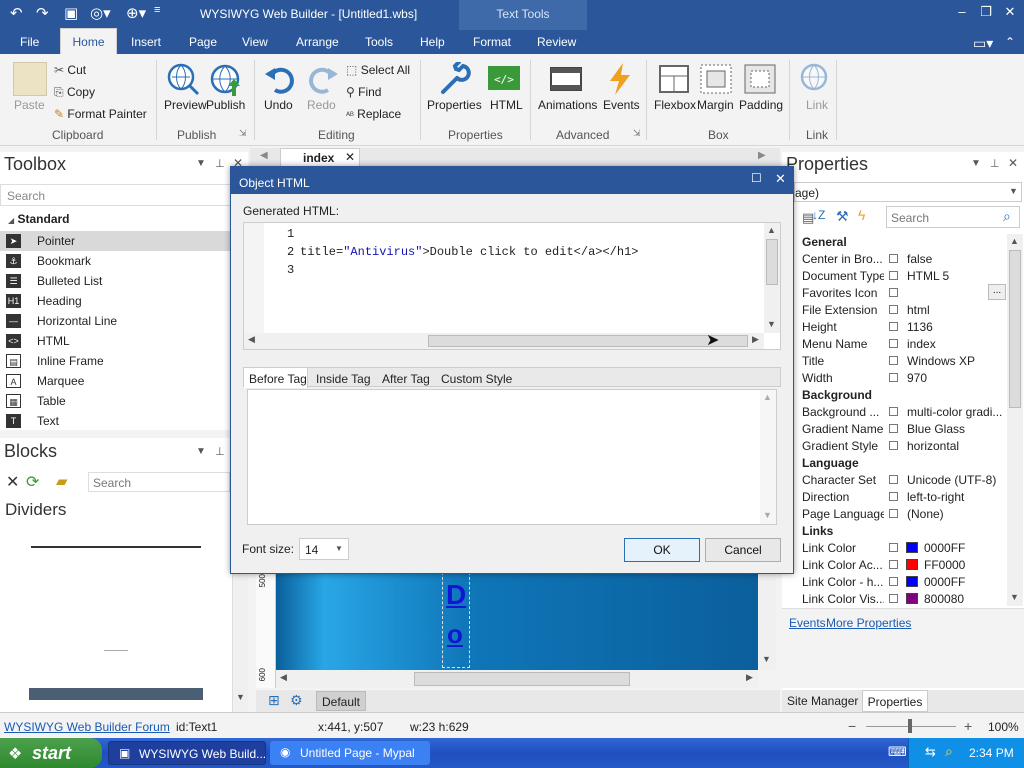  Describe the element at coordinates (903, 581) in the screenshot. I see `prop-row-link-color-hover: Link Color - h... 0000FF` at that location.